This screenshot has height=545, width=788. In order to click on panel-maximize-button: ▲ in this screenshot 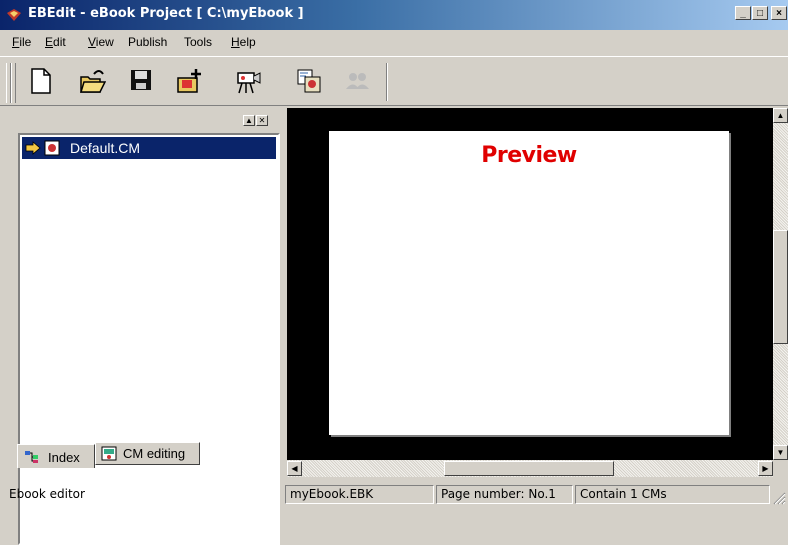, I will do `click(249, 120)`.